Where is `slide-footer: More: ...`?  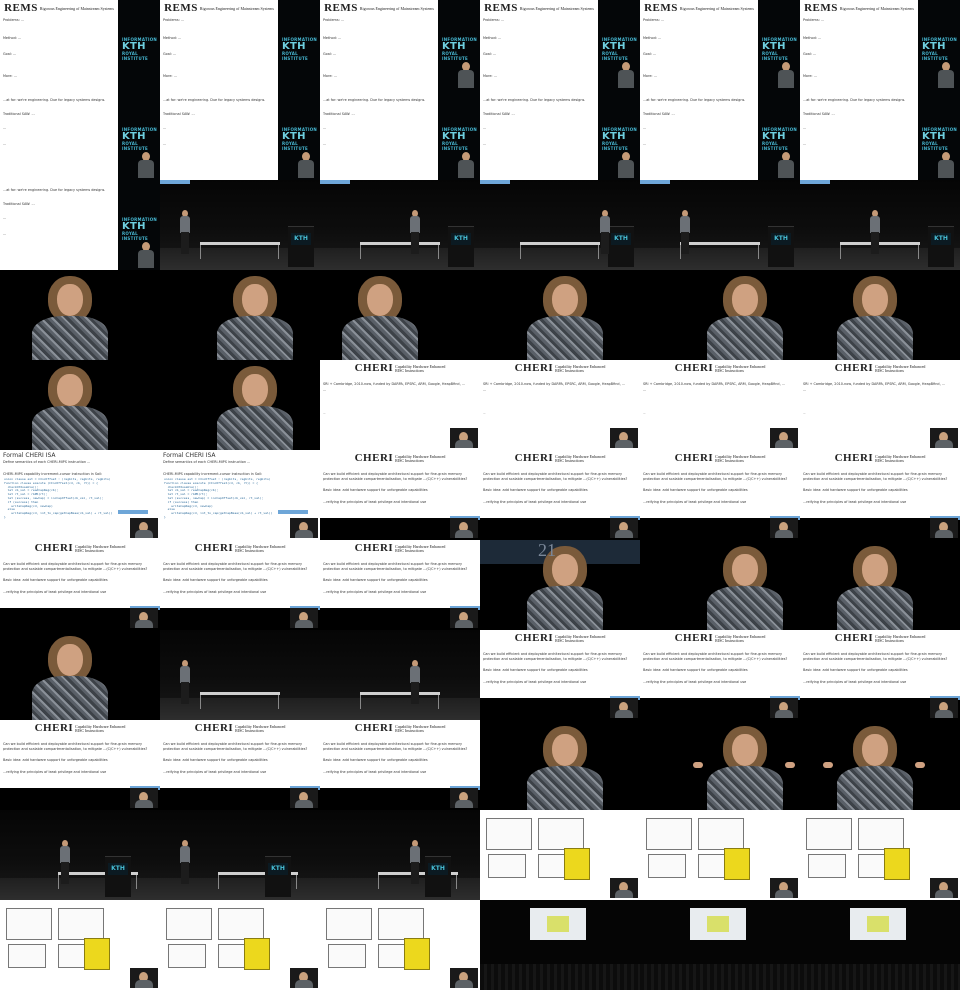 slide-footer: More: ... is located at coordinates (170, 76).